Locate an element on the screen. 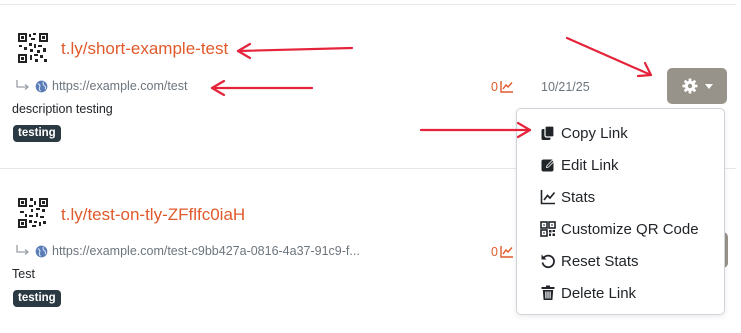 This screenshot has height=333, width=741. short-link: t.ly/short-example-test is located at coordinates (144, 49).